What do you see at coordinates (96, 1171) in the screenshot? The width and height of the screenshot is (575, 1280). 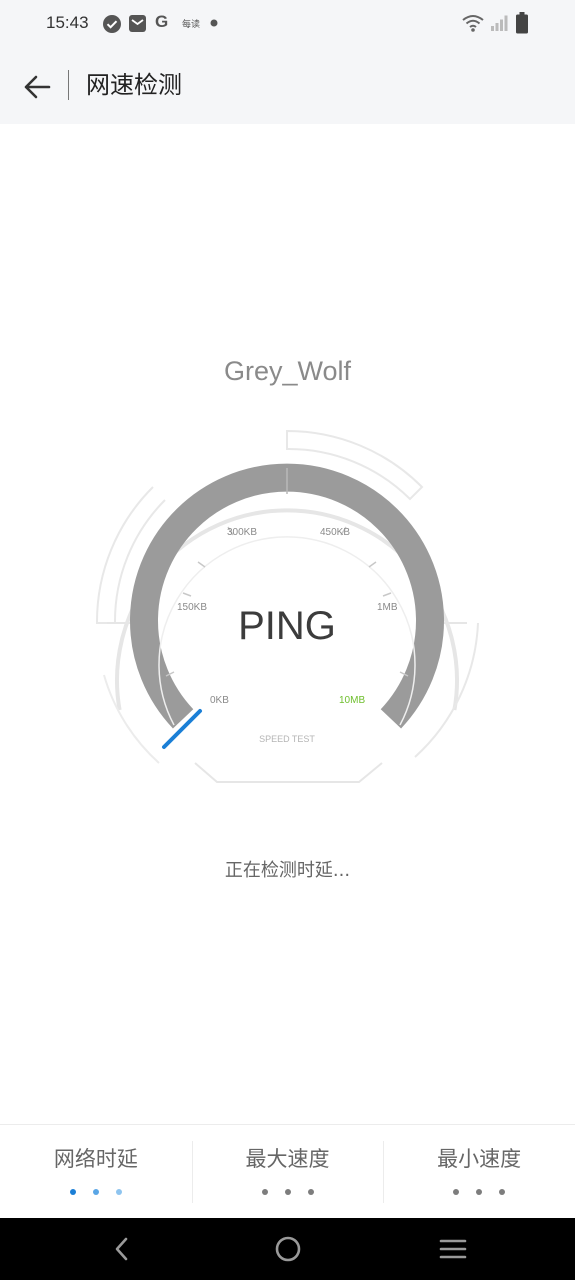 I see `tab-latency: 网络时延` at bounding box center [96, 1171].